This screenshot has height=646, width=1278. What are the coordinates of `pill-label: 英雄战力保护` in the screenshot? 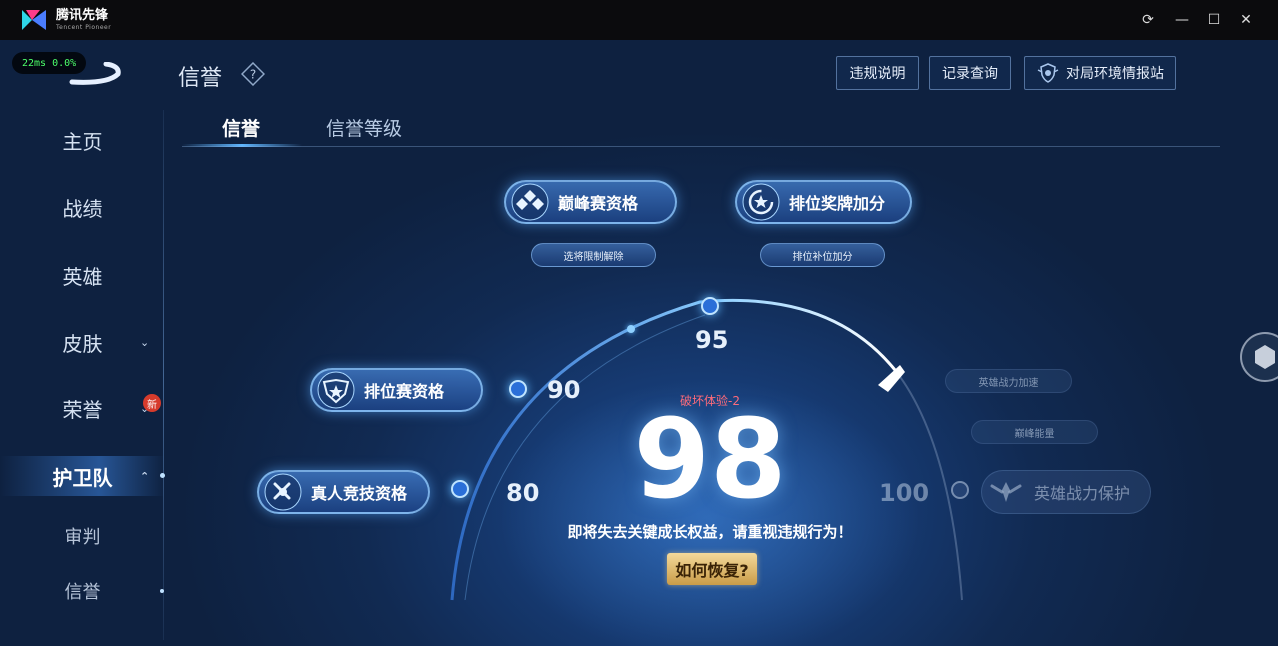 It's located at (1082, 493).